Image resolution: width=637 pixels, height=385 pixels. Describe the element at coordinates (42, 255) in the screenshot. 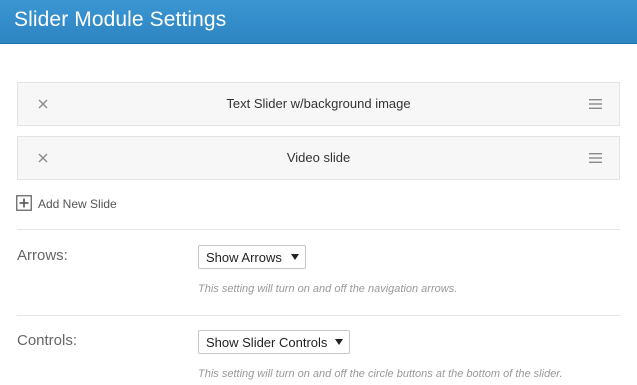

I see `arrows-label: Arrows:` at that location.